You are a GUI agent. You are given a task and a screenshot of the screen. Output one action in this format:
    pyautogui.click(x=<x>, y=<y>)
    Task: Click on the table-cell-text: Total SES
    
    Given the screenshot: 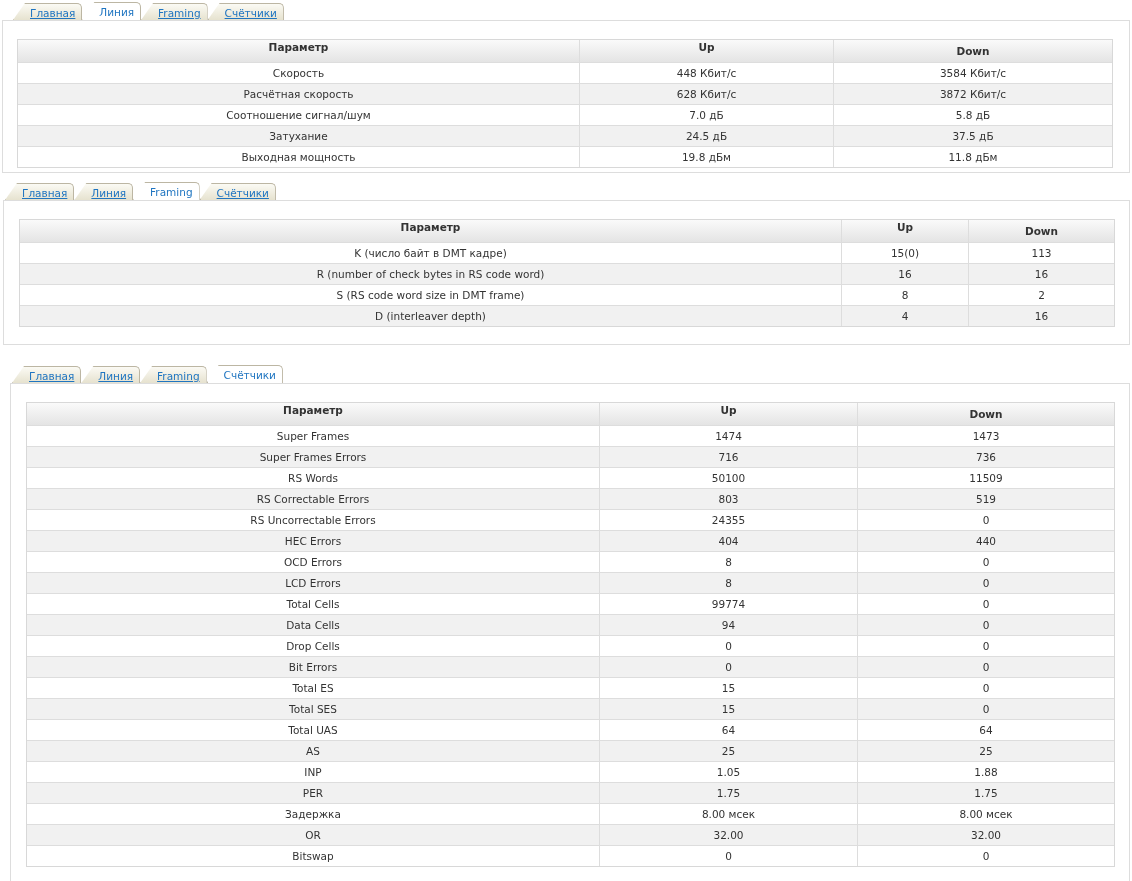 What is the action you would take?
    pyautogui.click(x=313, y=709)
    